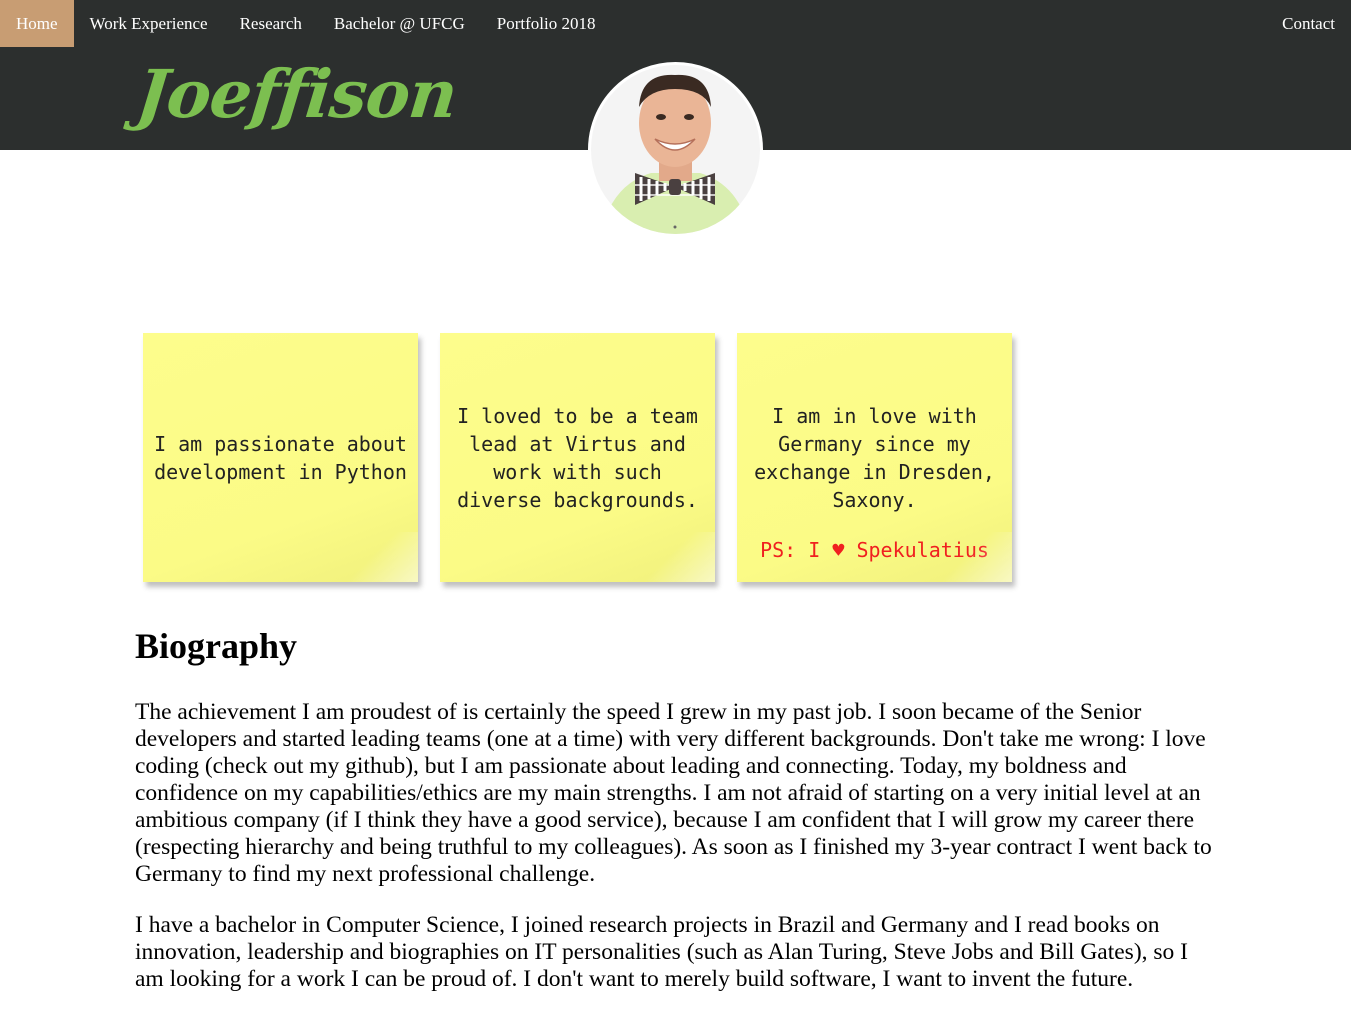 The height and width of the screenshot is (1012, 1351). Describe the element at coordinates (922, 549) in the screenshot. I see `ps-suffix: Spekulatius` at that location.